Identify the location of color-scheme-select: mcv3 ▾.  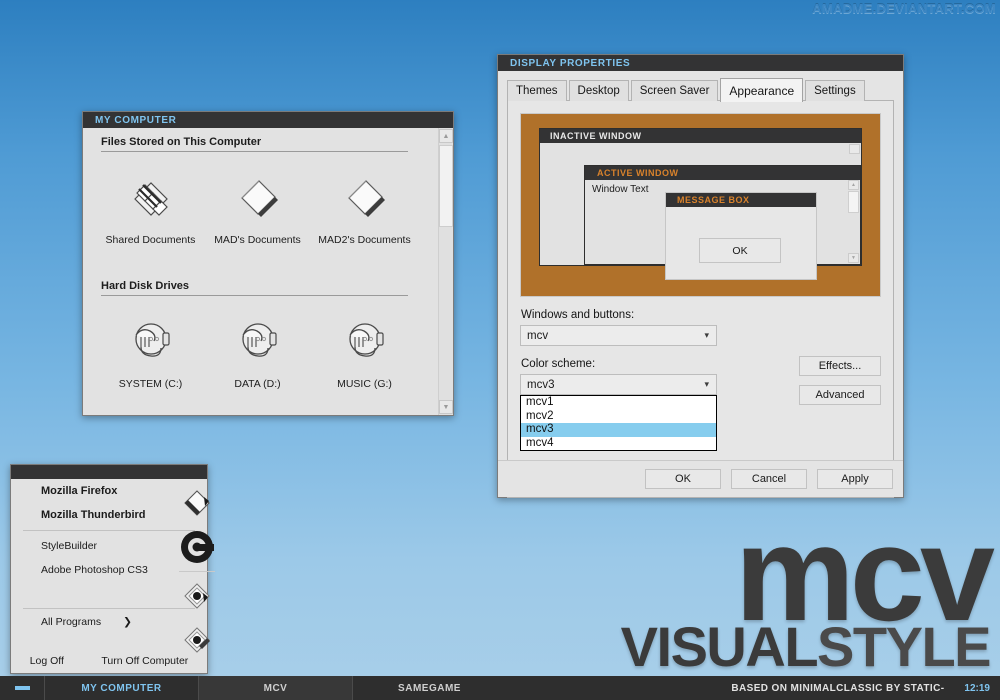
(618, 384).